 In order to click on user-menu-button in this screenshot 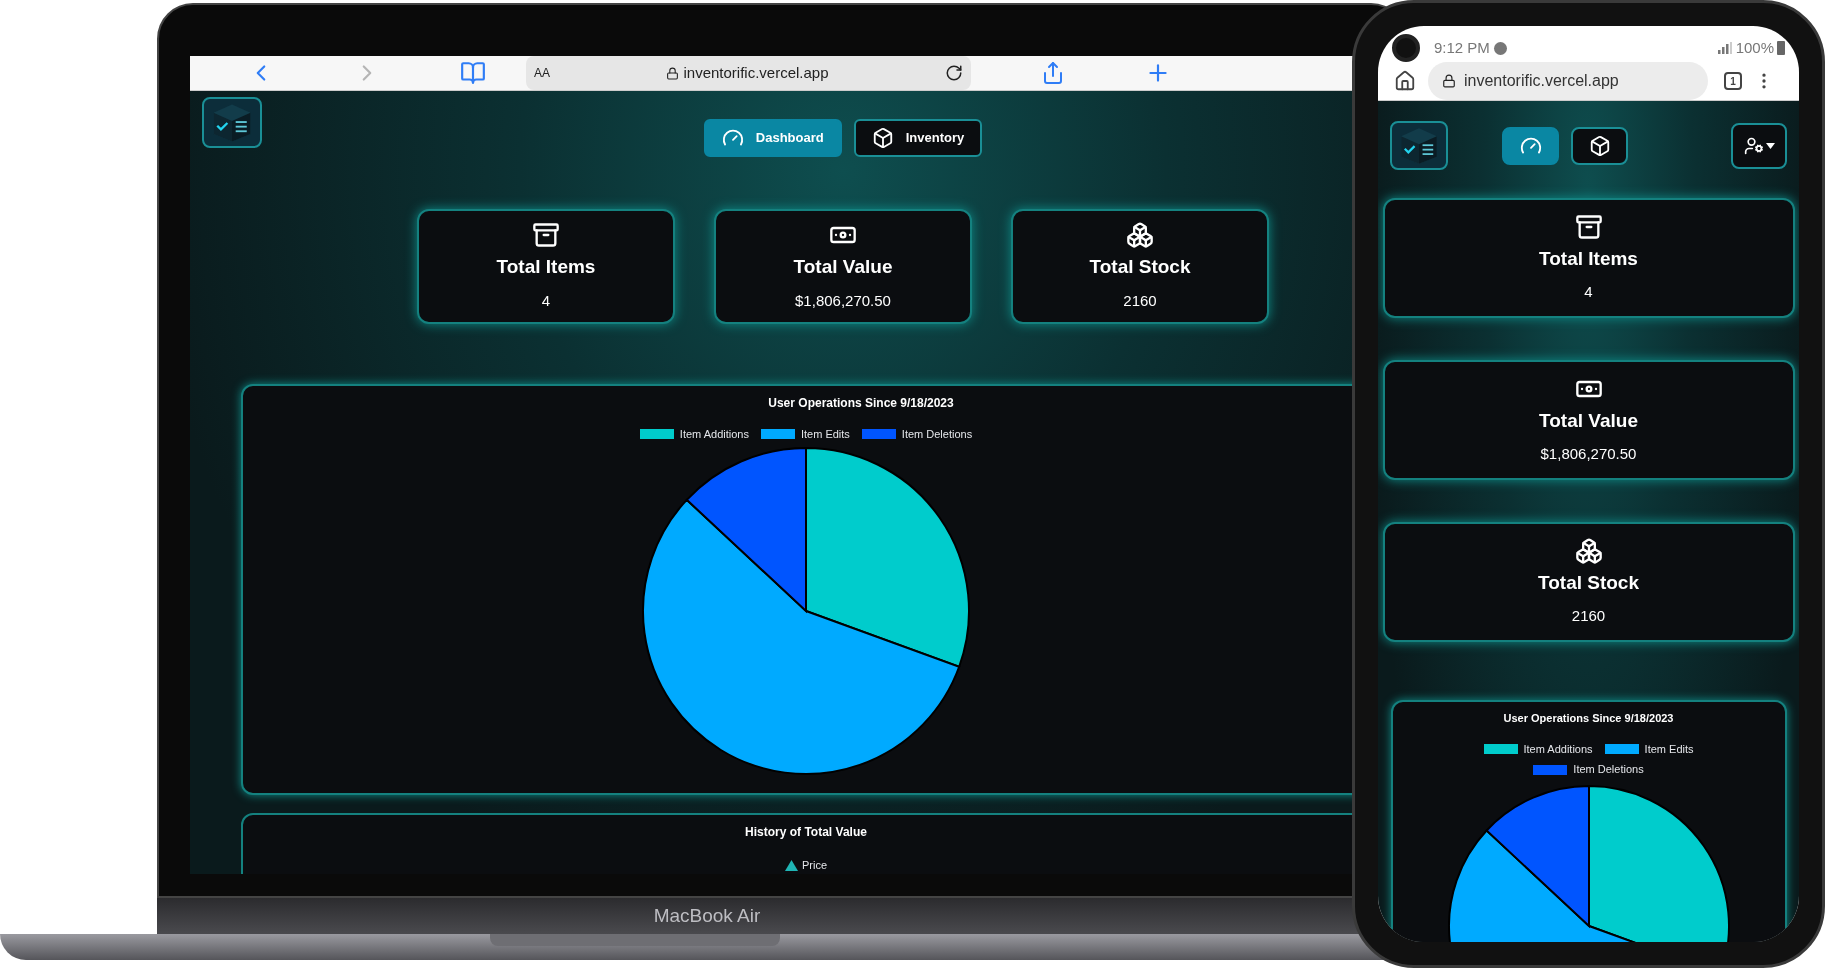, I will do `click(1759, 145)`.